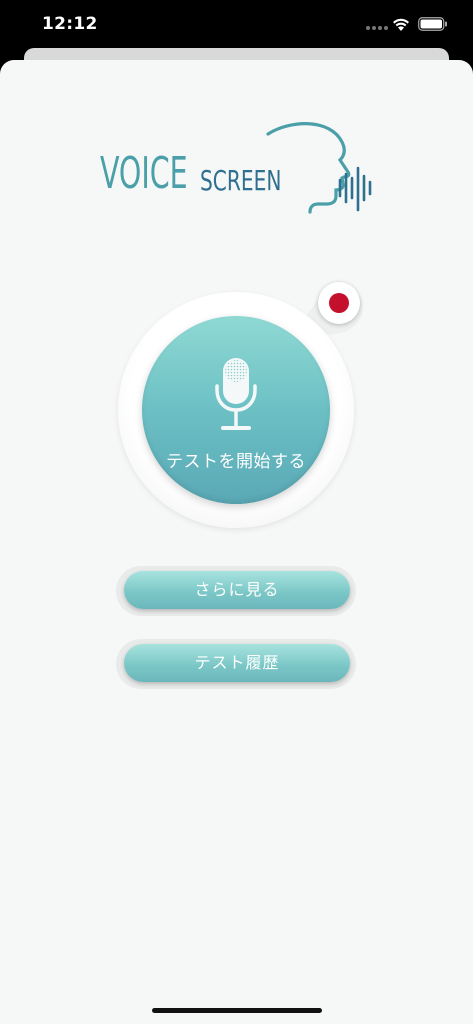 Image resolution: width=473 pixels, height=1024 pixels. Describe the element at coordinates (401, 24) in the screenshot. I see `wifi-icon` at that location.